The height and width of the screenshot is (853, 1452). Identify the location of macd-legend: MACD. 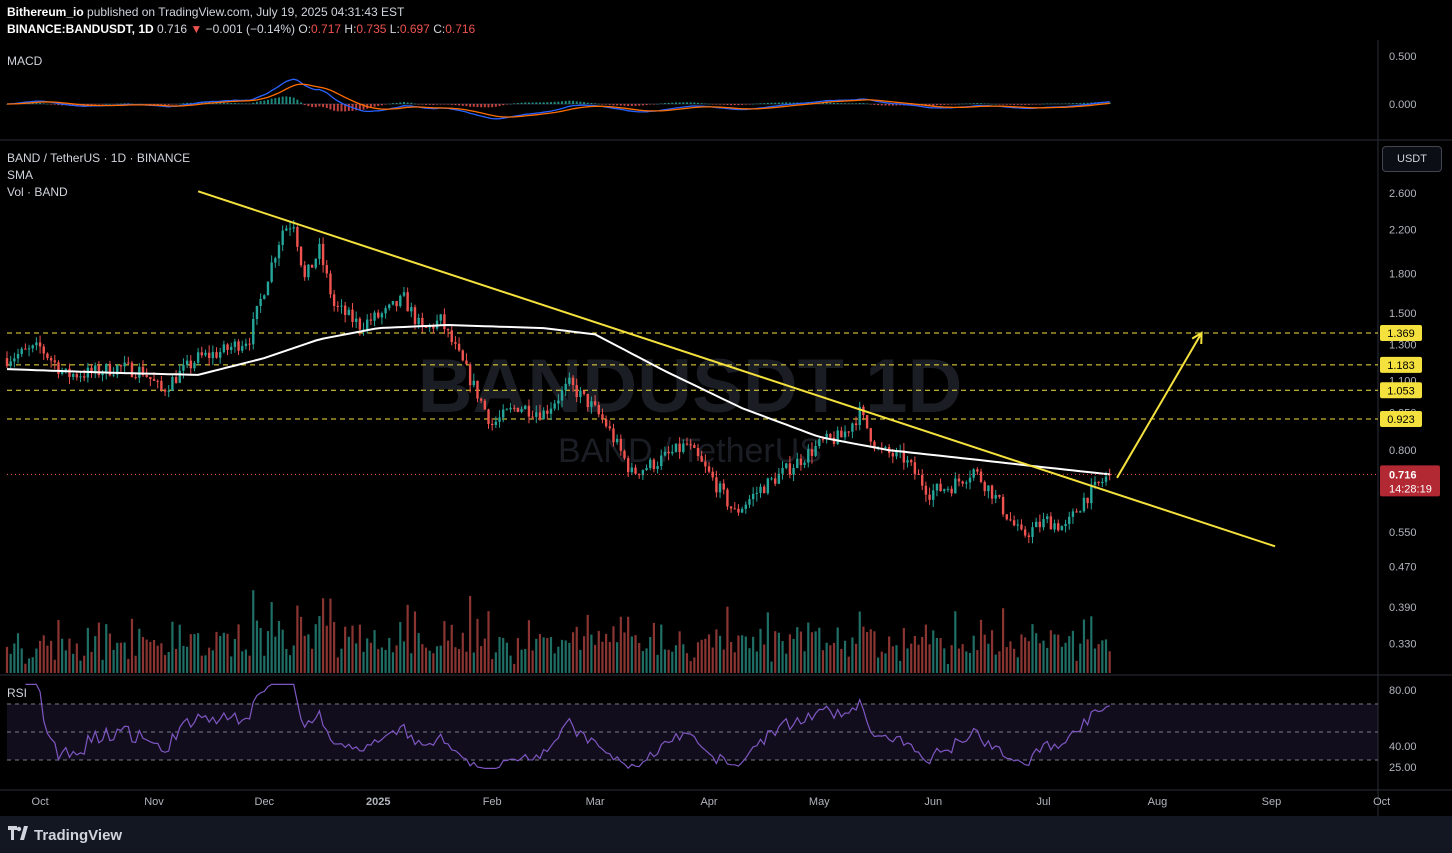
(24, 61).